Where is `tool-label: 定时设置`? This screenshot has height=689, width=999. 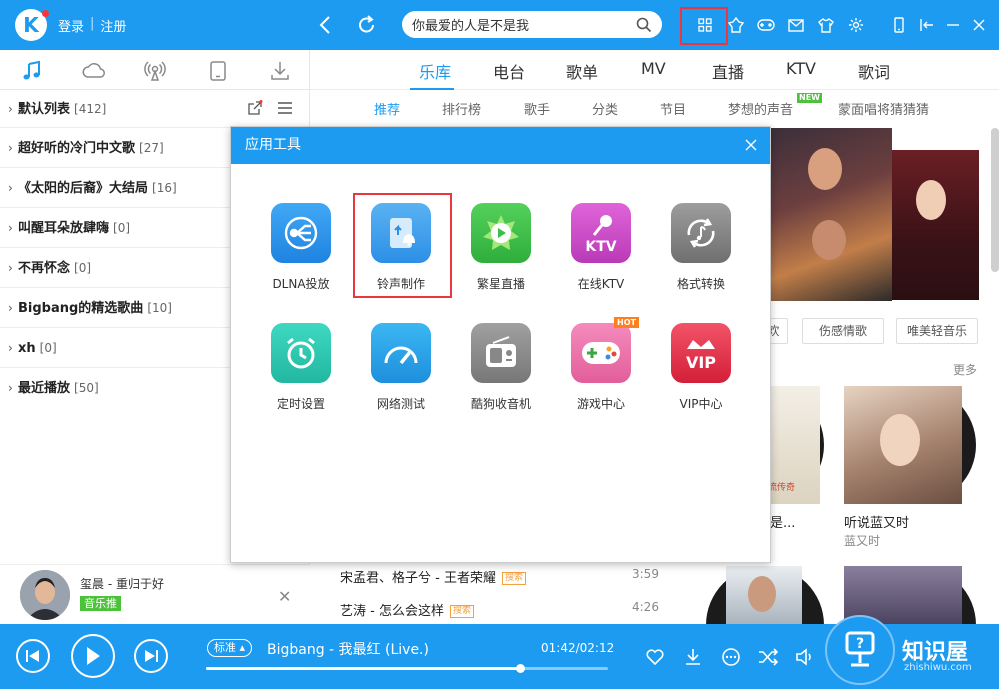
tool-label: 定时设置 is located at coordinates (300, 404).